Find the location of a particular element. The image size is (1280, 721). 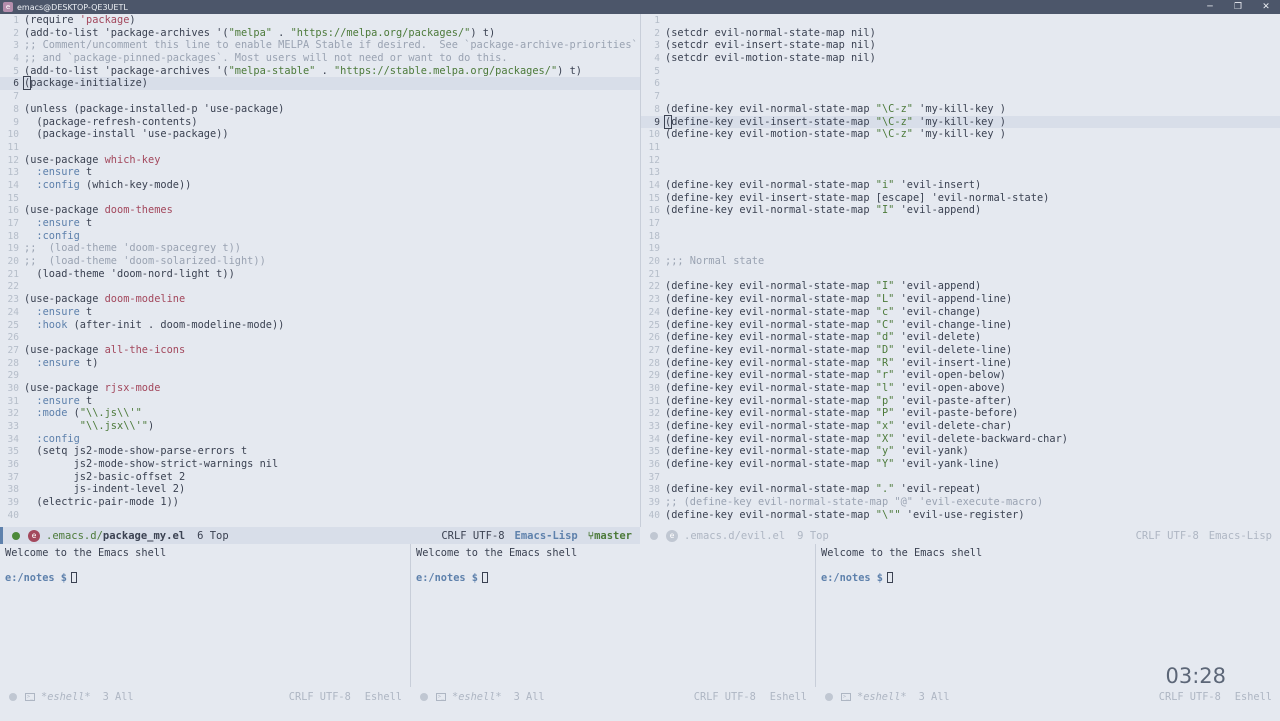

code-line: 33 "\\.jsx\\'") is located at coordinates (320, 426).